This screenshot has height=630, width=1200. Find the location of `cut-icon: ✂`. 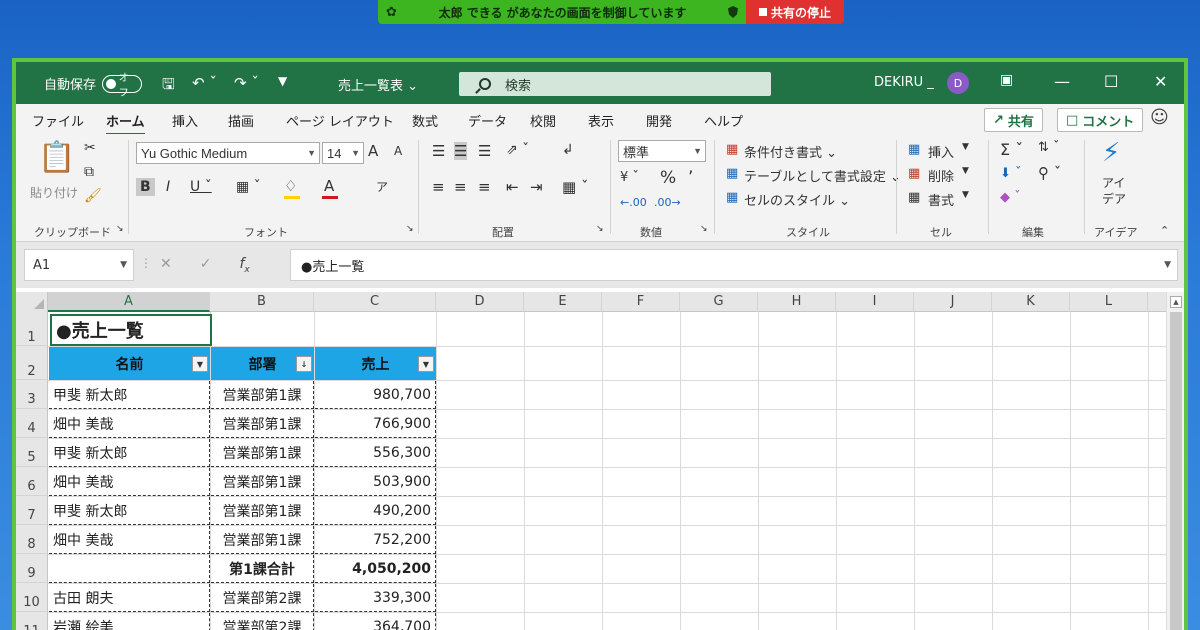

cut-icon: ✂ is located at coordinates (90, 148).